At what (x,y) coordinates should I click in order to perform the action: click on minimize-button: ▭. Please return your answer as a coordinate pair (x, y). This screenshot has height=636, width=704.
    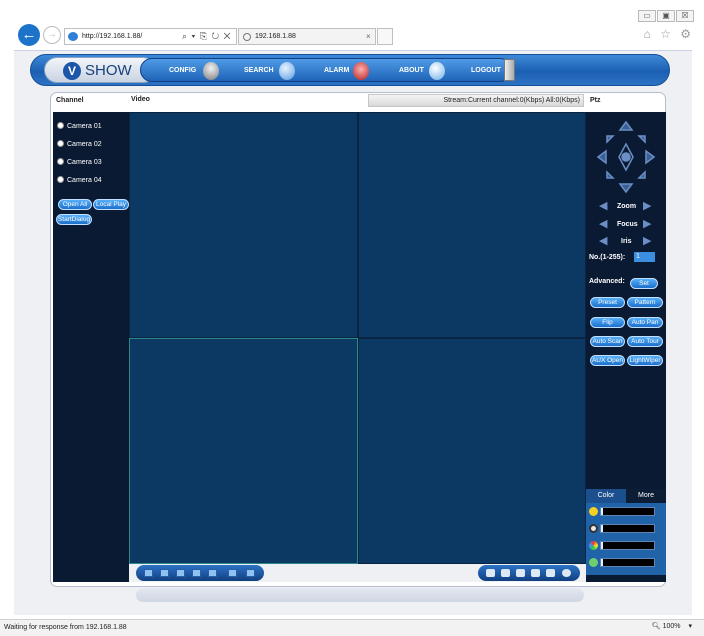
    Looking at the image, I should click on (647, 16).